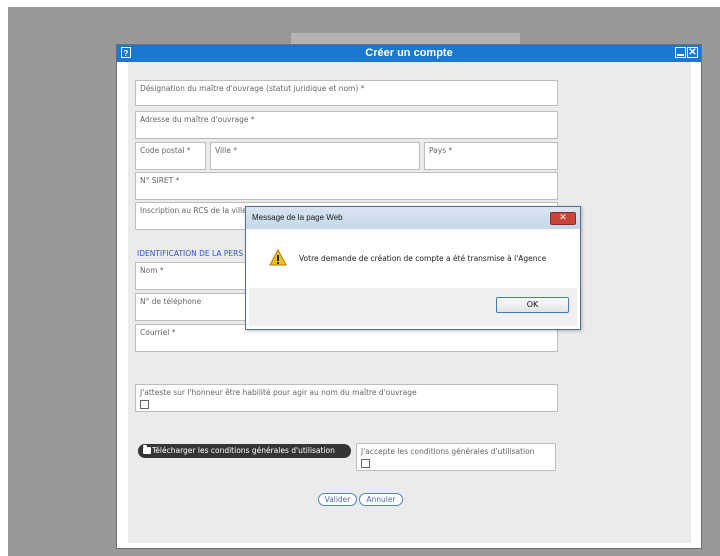  What do you see at coordinates (160, 180) in the screenshot?
I see `siret-label: N° SIRET *` at bounding box center [160, 180].